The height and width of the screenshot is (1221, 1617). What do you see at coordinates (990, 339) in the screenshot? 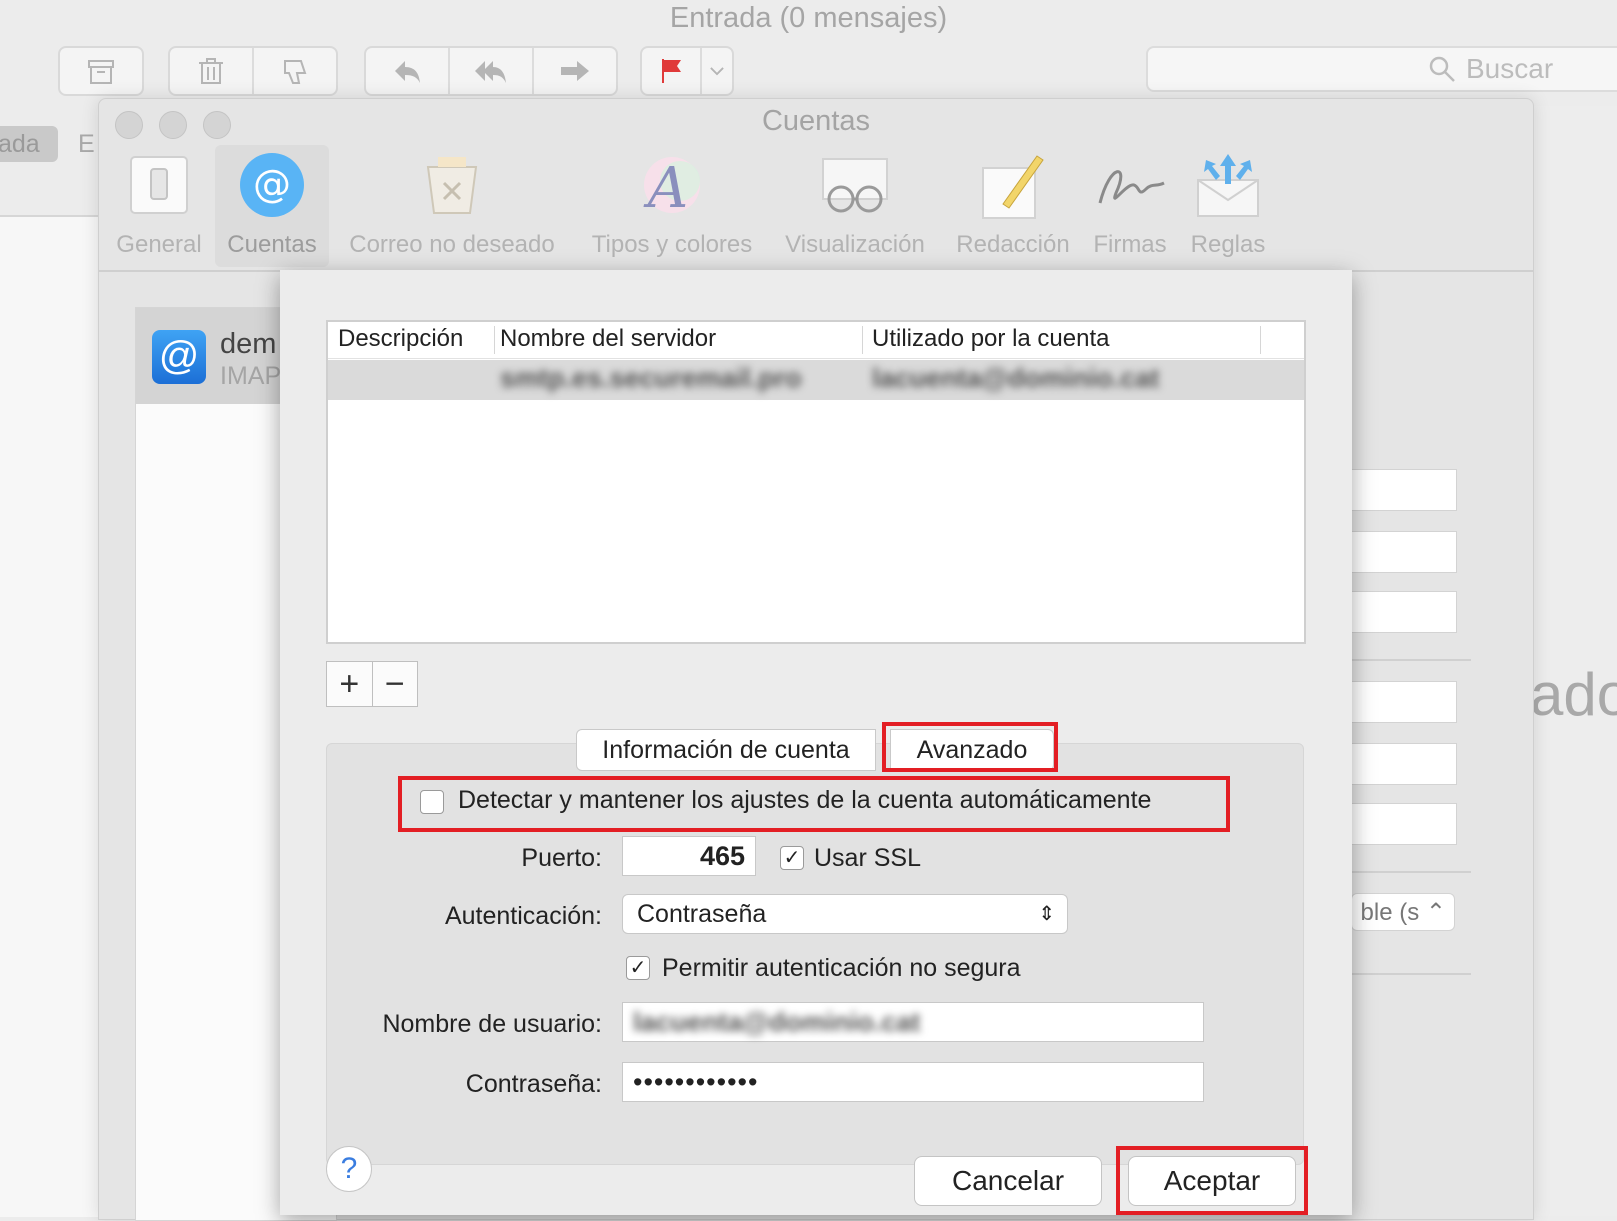
I see `column-cuenta: Utilizado por la cuenta` at bounding box center [990, 339].